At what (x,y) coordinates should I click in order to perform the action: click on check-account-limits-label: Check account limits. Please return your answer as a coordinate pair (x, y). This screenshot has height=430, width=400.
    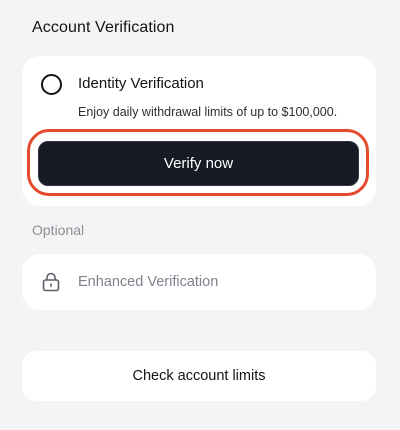
    Looking at the image, I should click on (199, 376).